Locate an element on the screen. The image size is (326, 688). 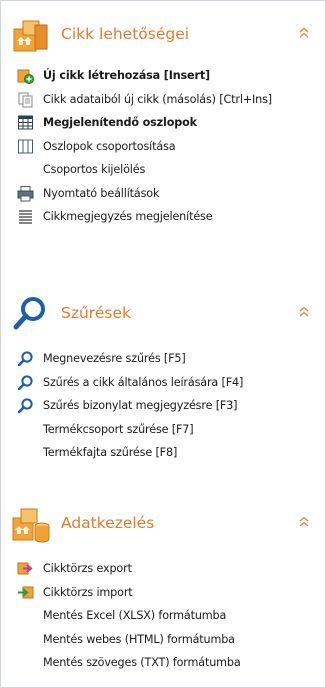
section-header: Adatkezelés is located at coordinates (163, 524).